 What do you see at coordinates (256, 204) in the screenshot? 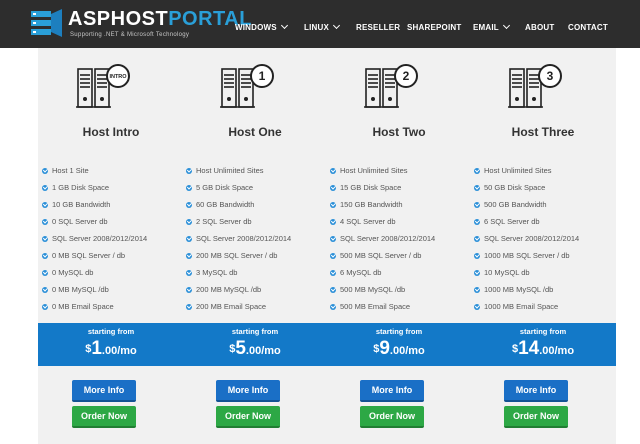
I see `feature-item: 60 GB Bandwidth` at bounding box center [256, 204].